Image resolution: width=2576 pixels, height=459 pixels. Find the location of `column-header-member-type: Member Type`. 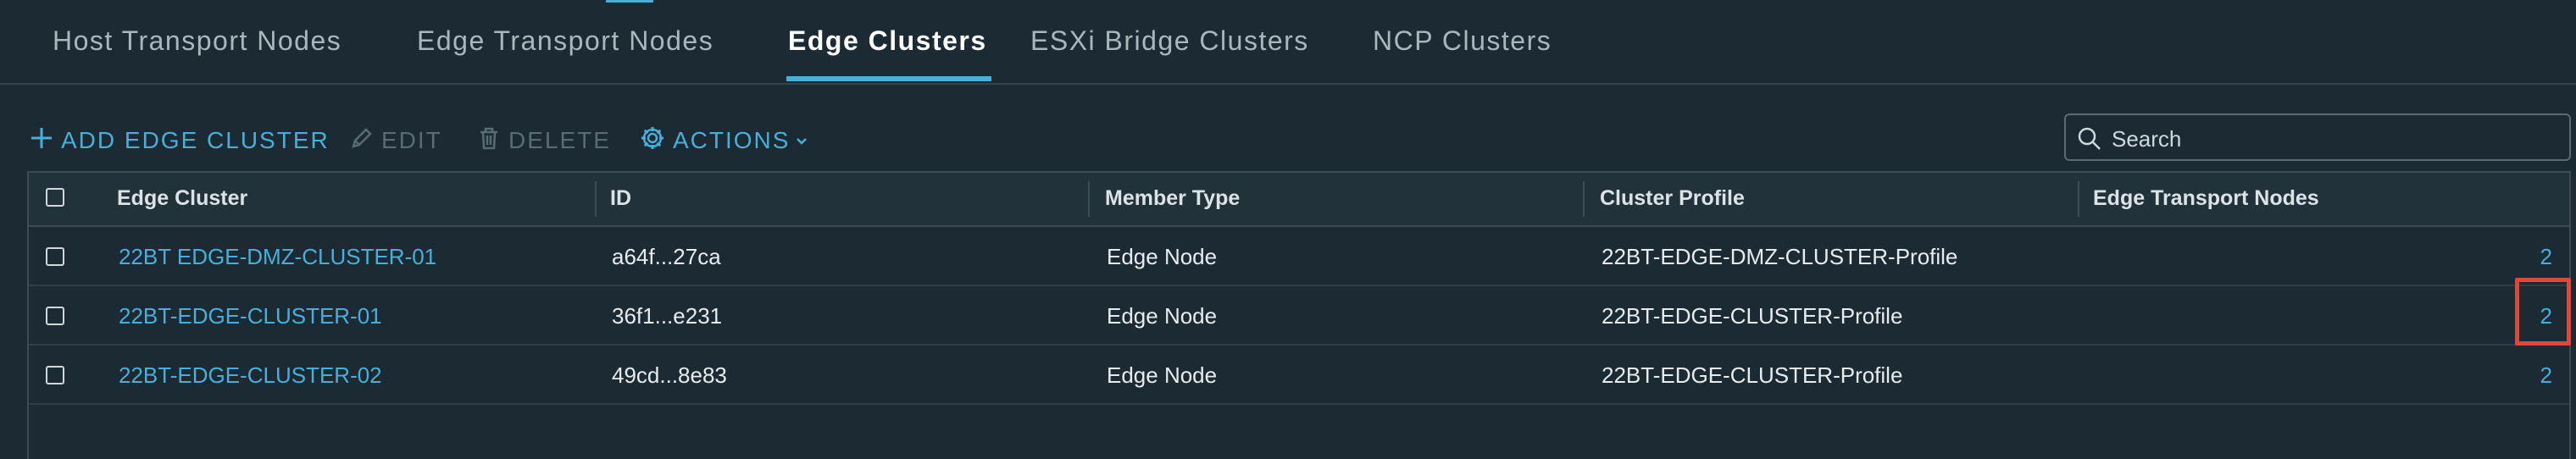

column-header-member-type: Member Type is located at coordinates (1172, 199).